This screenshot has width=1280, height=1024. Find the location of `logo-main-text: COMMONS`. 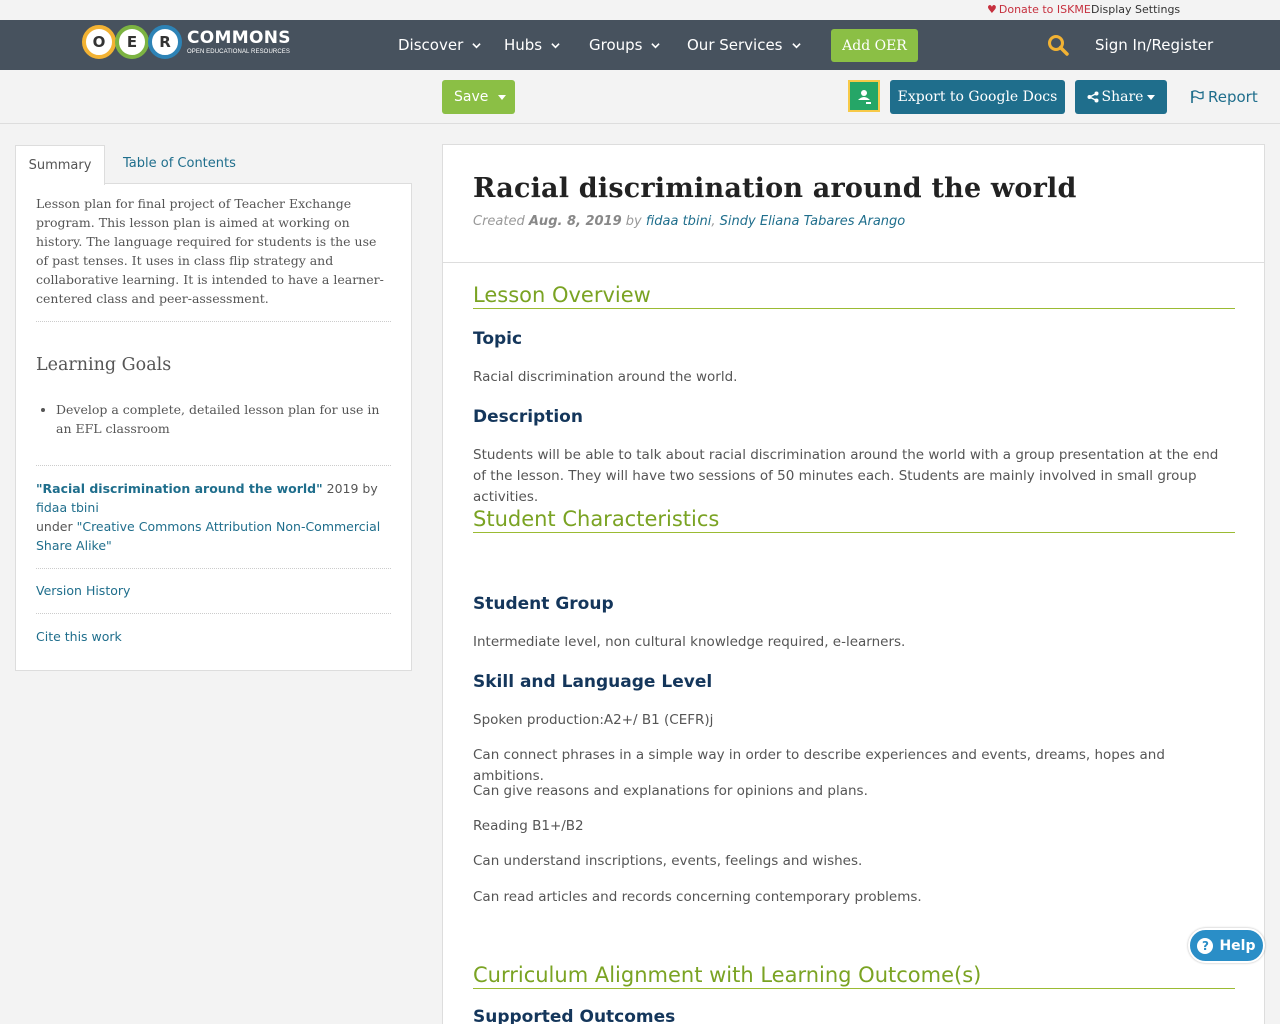

logo-main-text: COMMONS is located at coordinates (239, 37).